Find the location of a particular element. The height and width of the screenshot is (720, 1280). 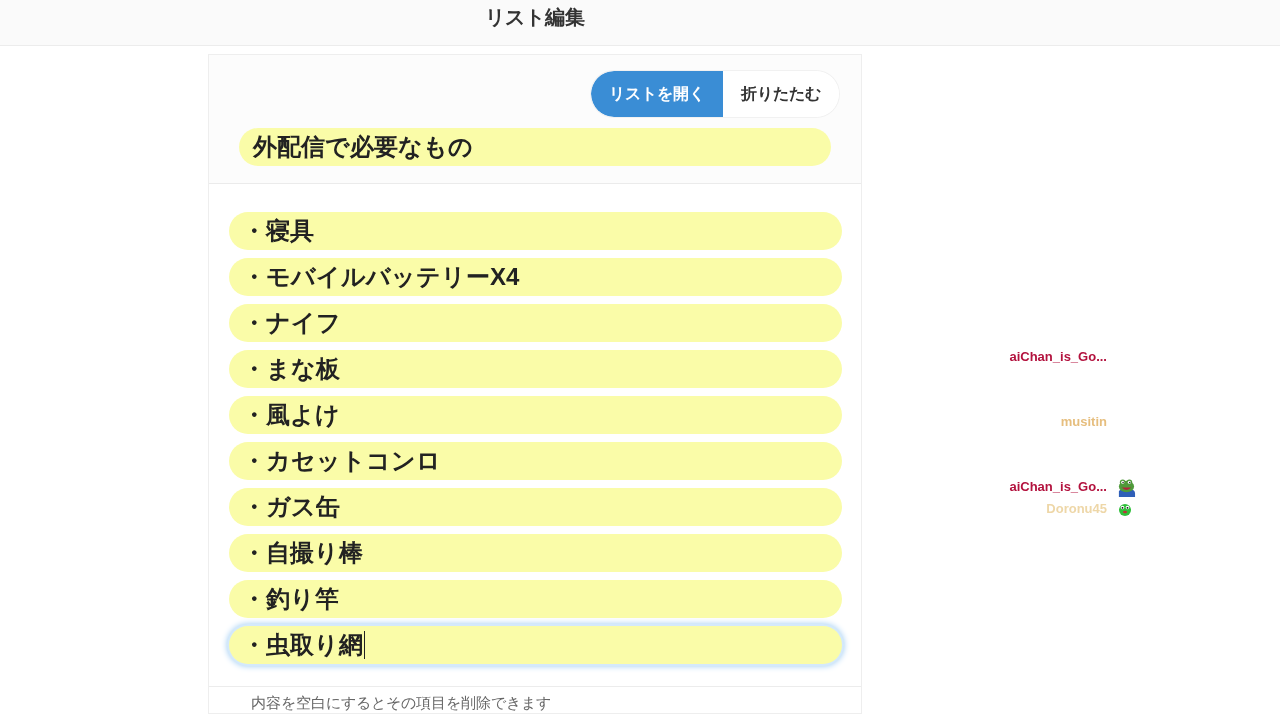

chat-username: musitin is located at coordinates (1083, 422).